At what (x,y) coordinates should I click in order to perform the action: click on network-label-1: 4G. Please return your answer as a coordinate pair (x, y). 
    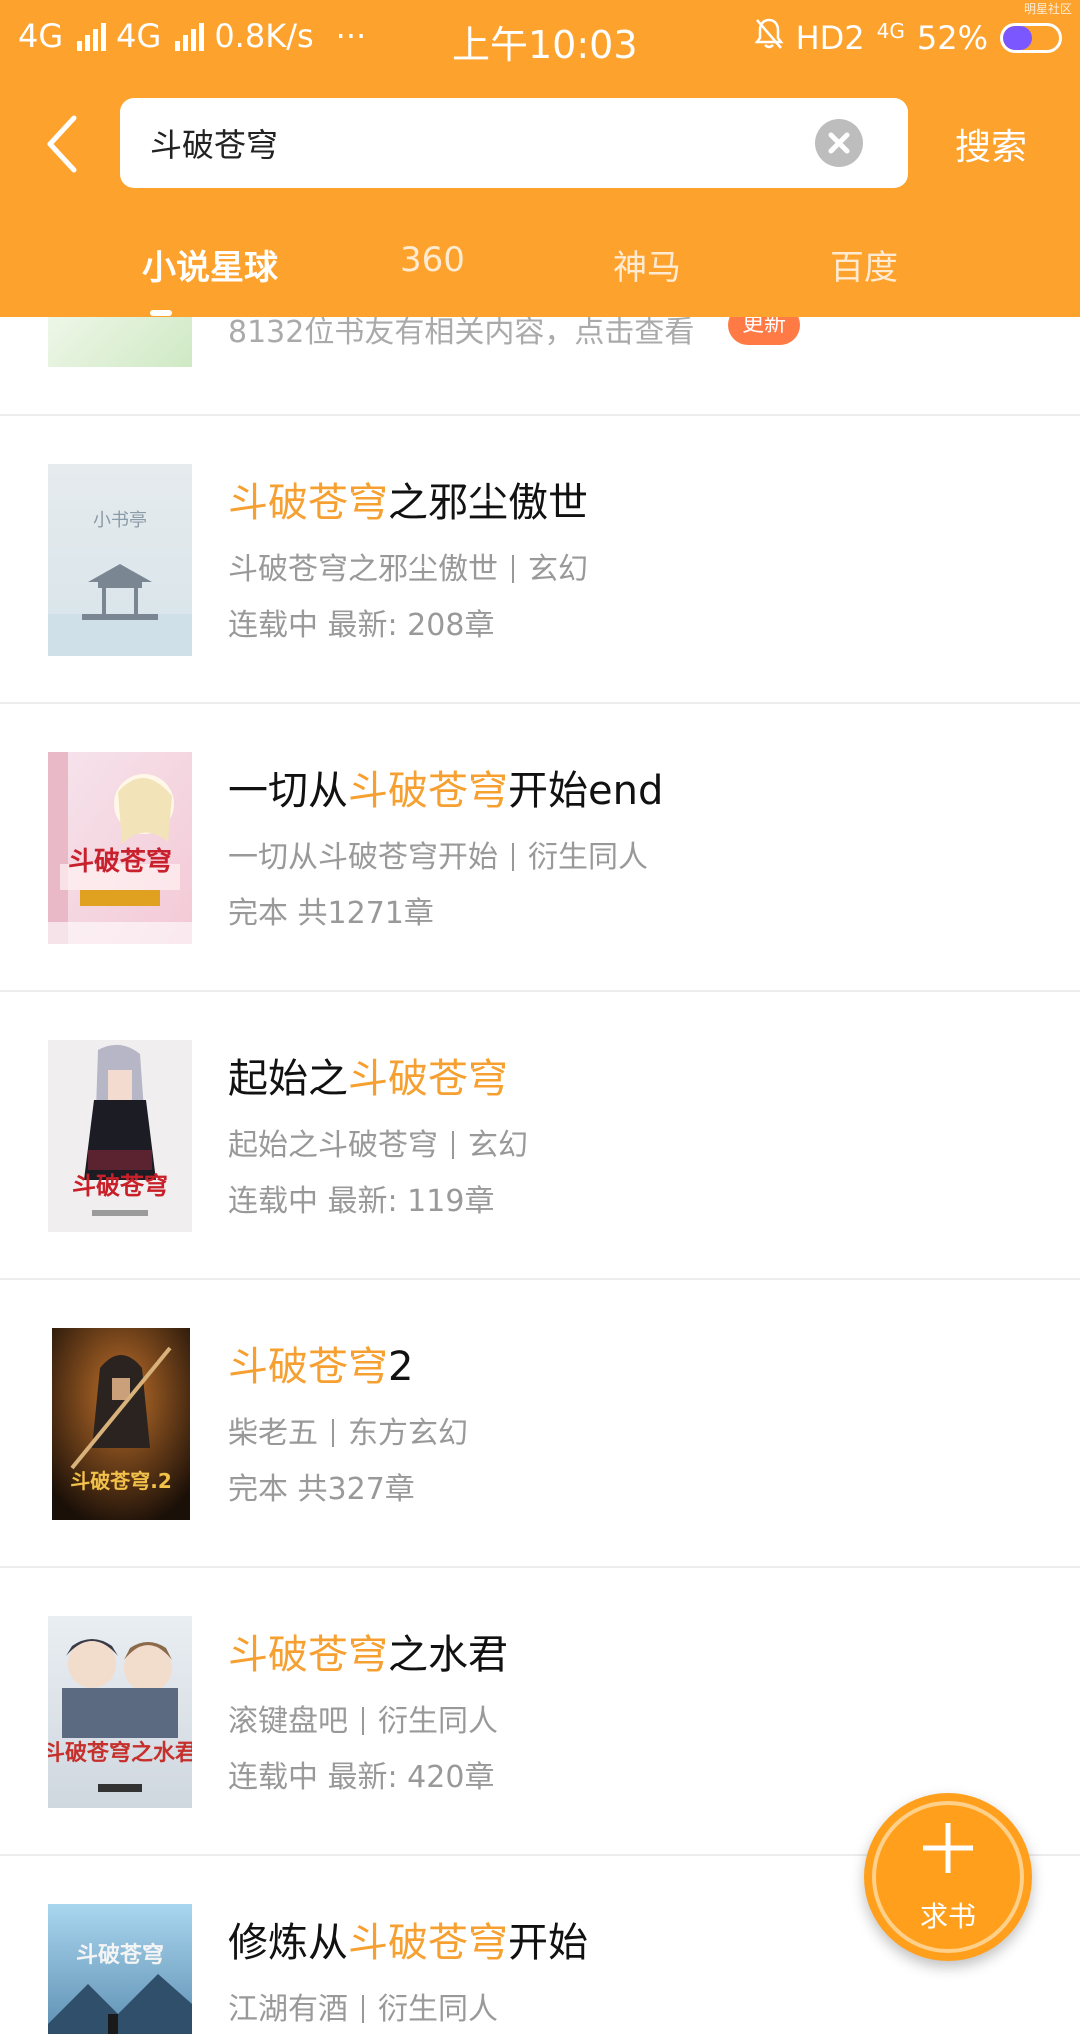
    Looking at the image, I should click on (41, 36).